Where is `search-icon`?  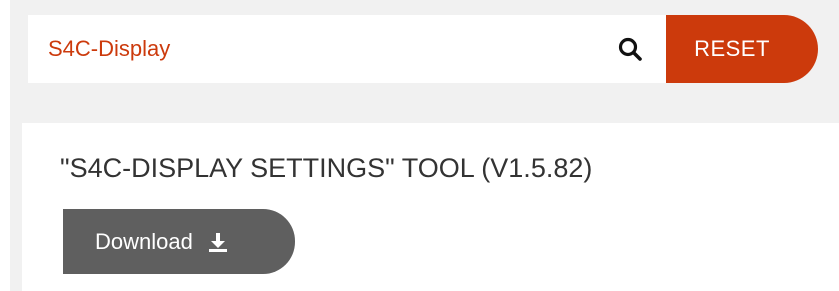
search-icon is located at coordinates (631, 50).